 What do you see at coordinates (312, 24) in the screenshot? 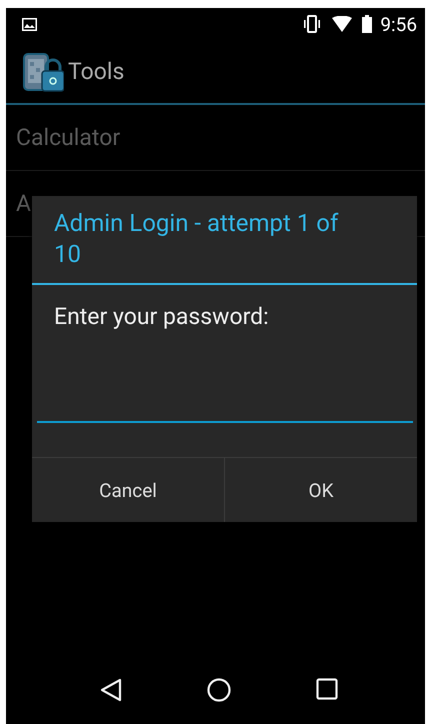
I see `vibrate-icon` at bounding box center [312, 24].